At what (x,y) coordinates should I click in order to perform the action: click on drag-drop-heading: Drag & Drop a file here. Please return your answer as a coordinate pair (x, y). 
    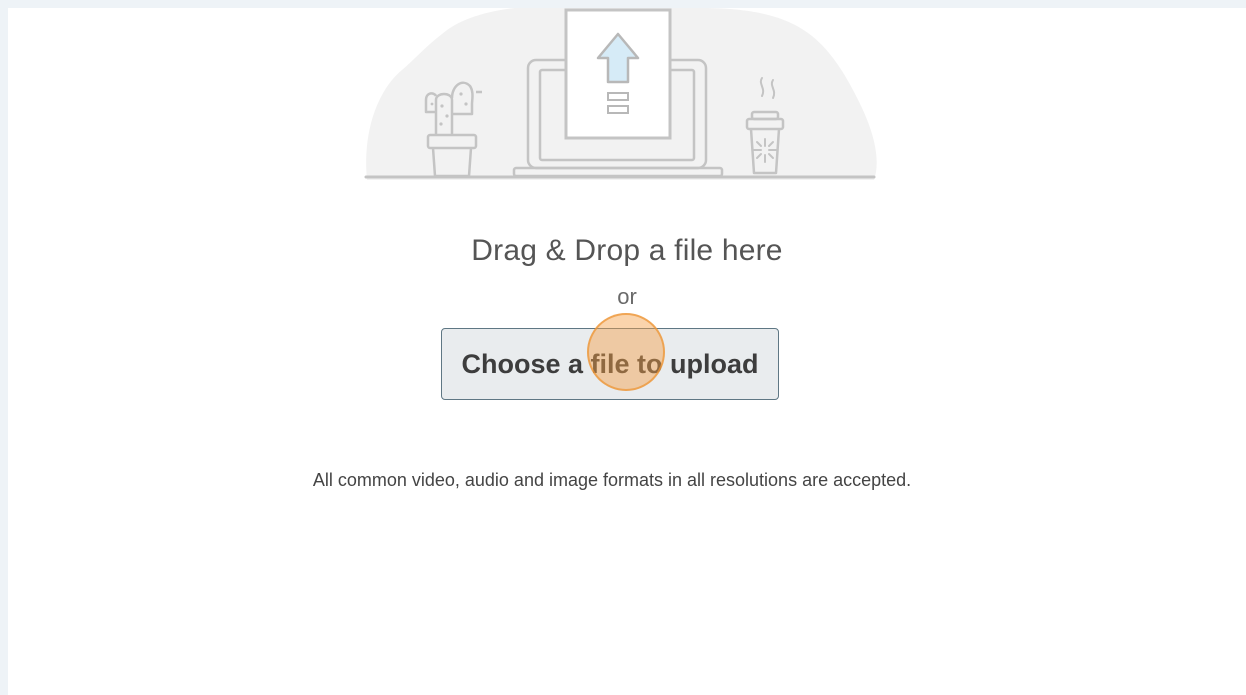
    Looking at the image, I should click on (627, 250).